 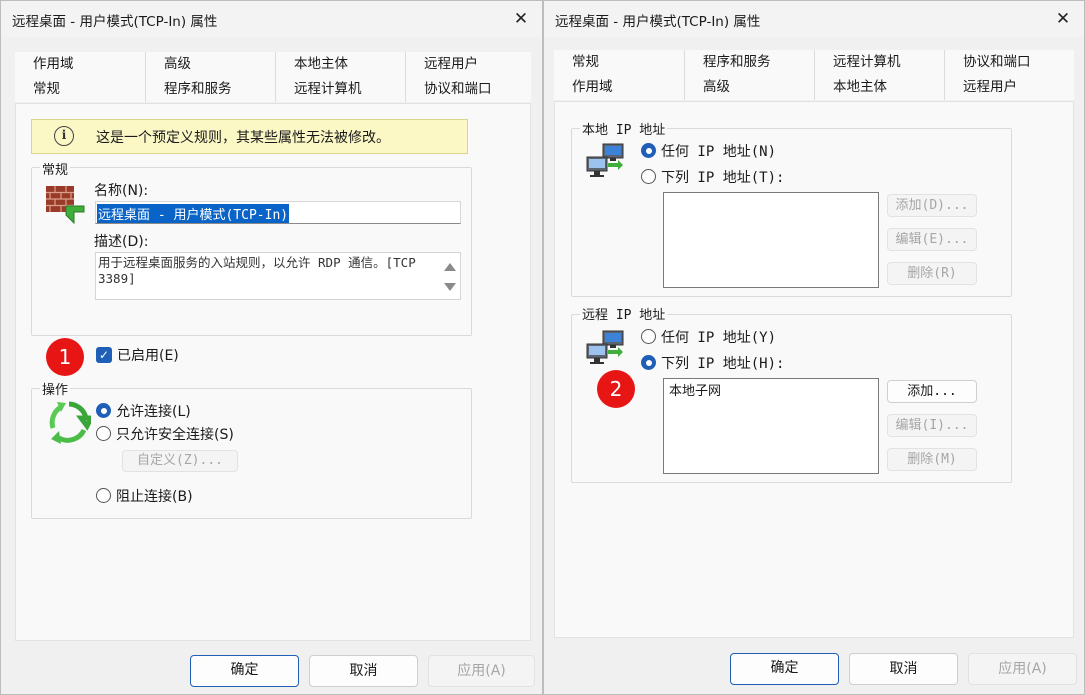 I want to click on annotation-badge-2: 2, so click(x=616, y=389).